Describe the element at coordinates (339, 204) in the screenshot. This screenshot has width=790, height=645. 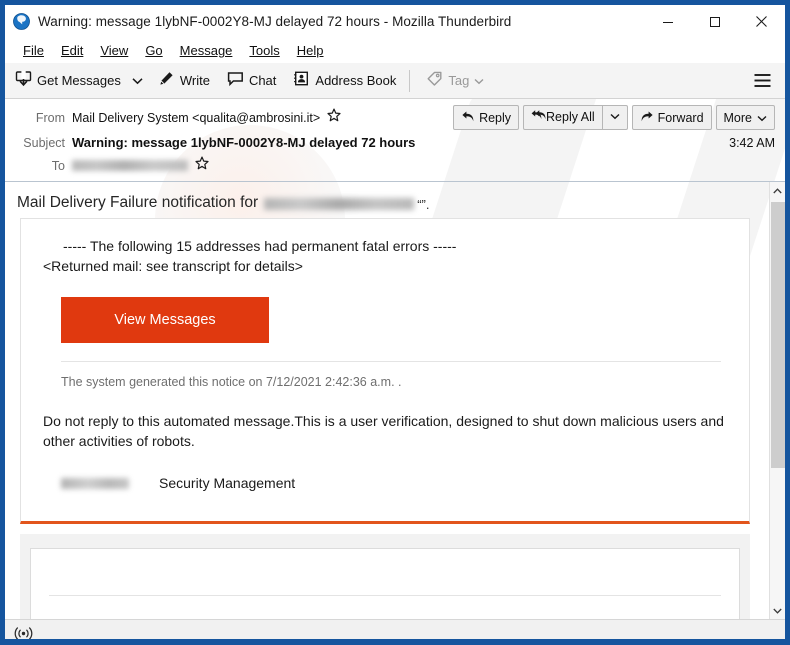
I see `redacted-email-address` at that location.